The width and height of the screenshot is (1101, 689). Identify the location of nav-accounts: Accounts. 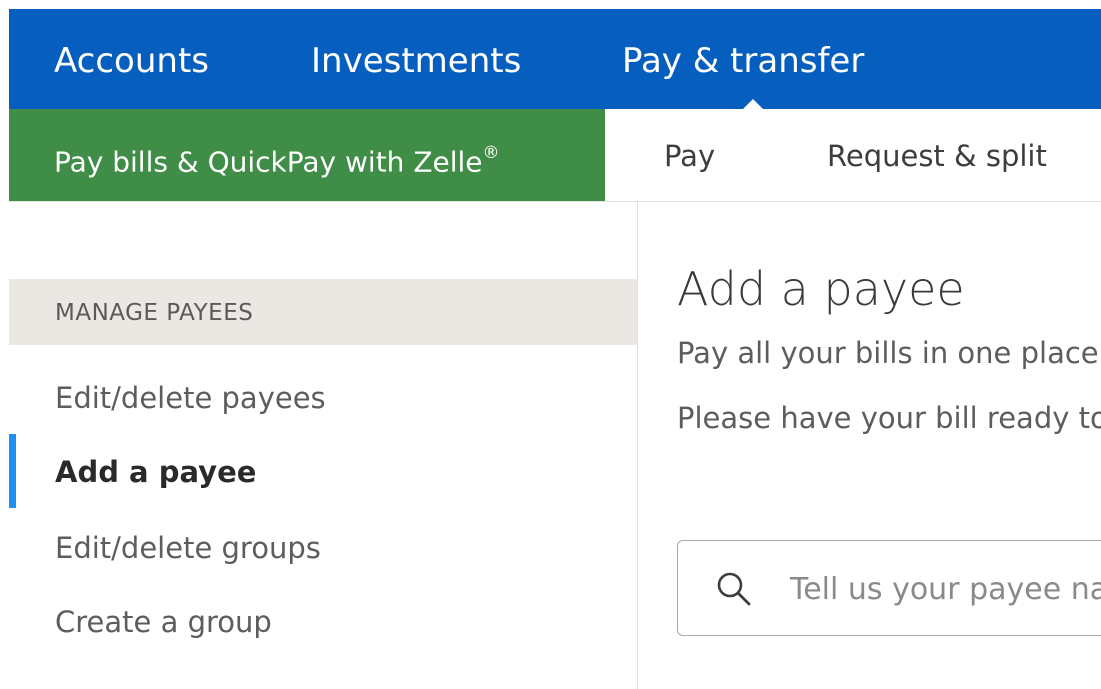
(131, 59).